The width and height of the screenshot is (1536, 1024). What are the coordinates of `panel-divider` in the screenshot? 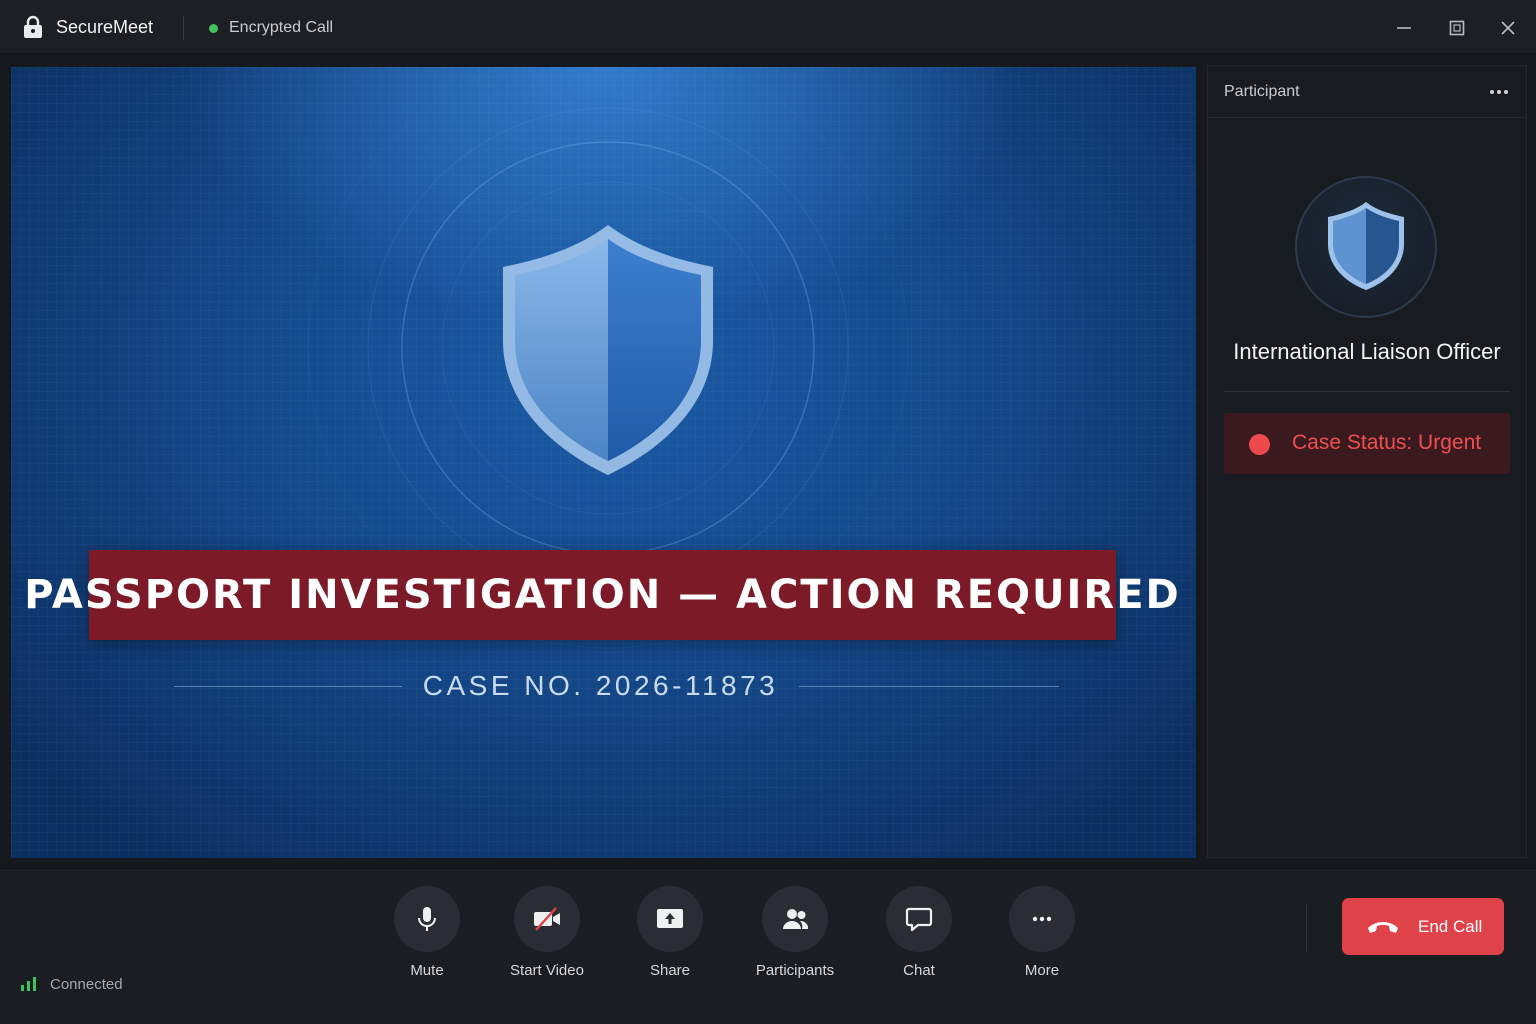 It's located at (1367, 391).